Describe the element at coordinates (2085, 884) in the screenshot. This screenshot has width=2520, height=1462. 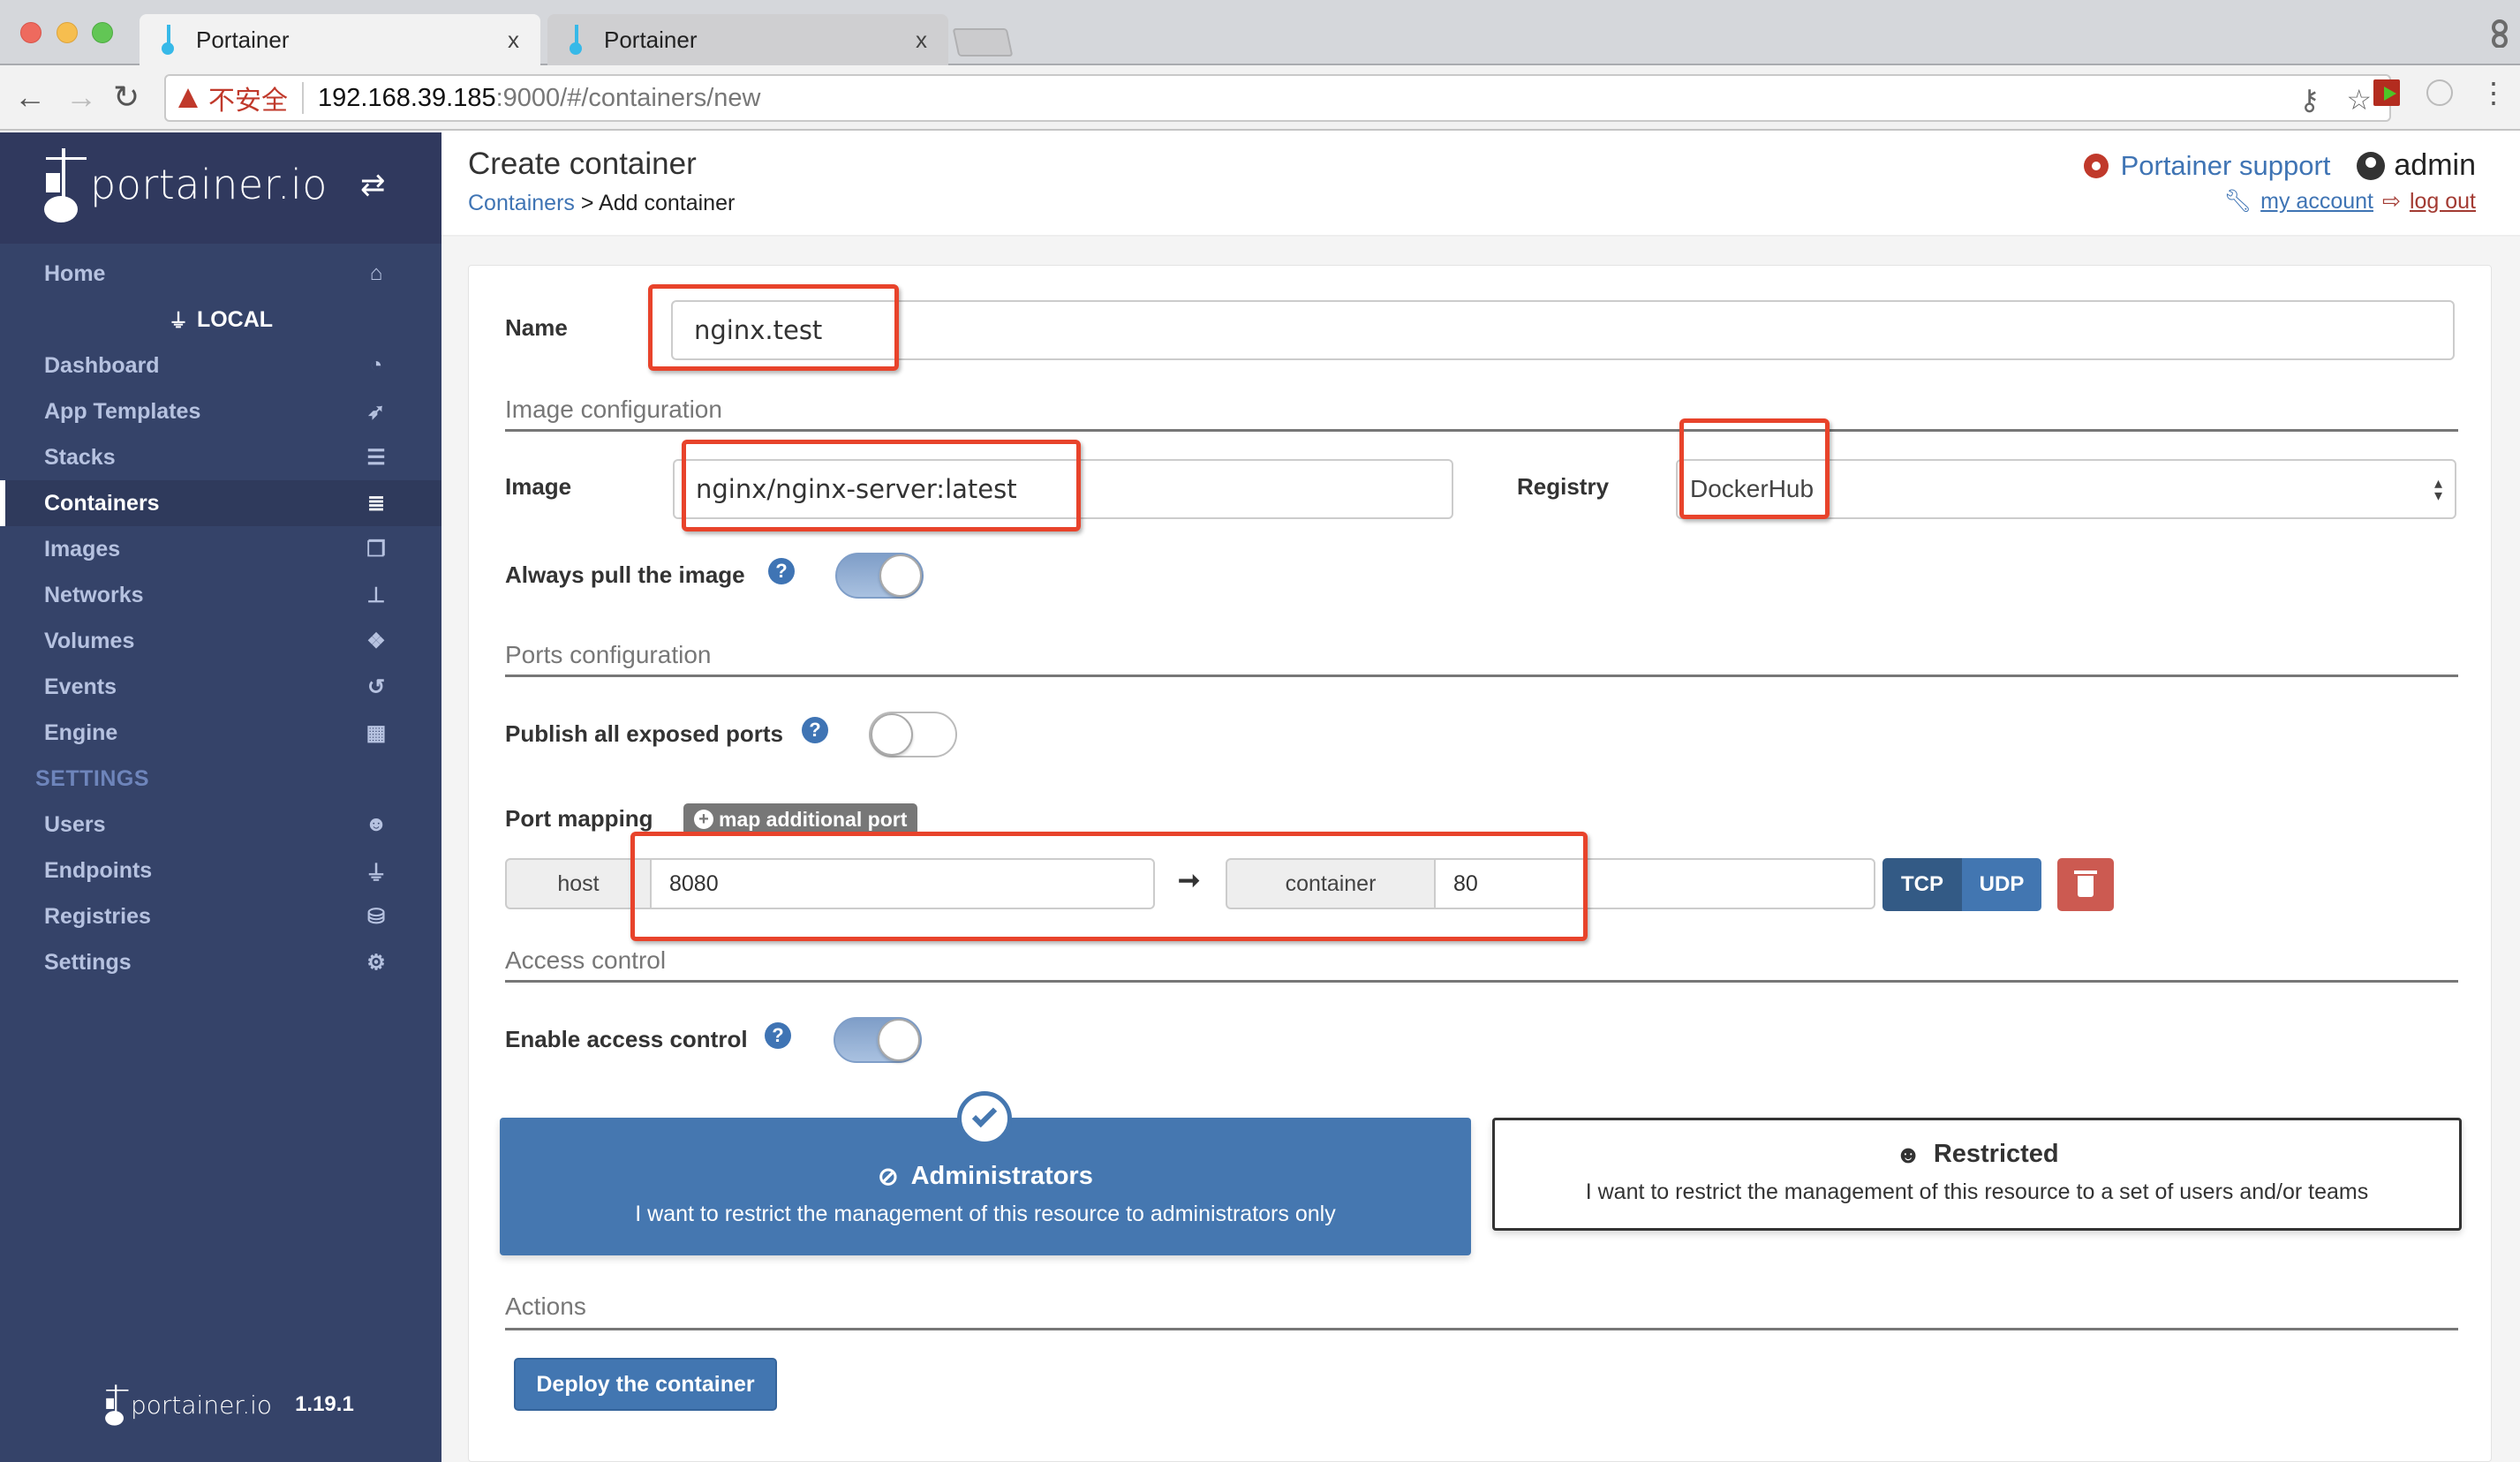
I see `remove-port-button` at that location.